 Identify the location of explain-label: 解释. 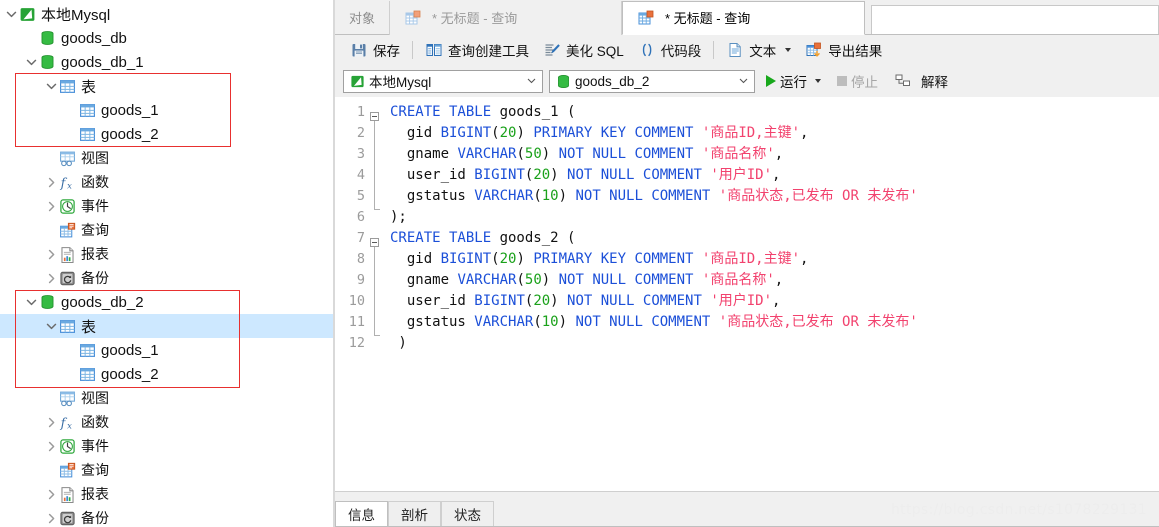
(934, 82).